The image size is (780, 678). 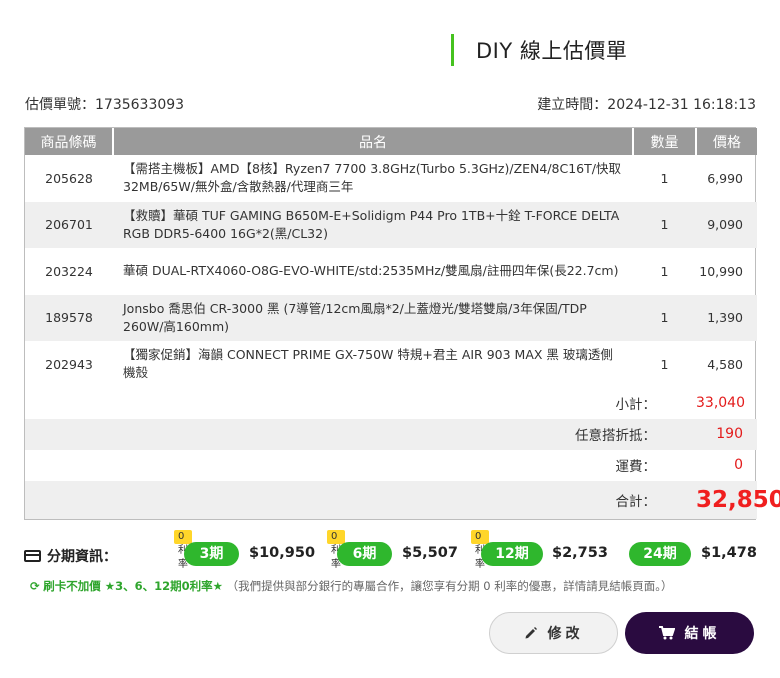 What do you see at coordinates (69, 364) in the screenshot?
I see `item-code: 202943` at bounding box center [69, 364].